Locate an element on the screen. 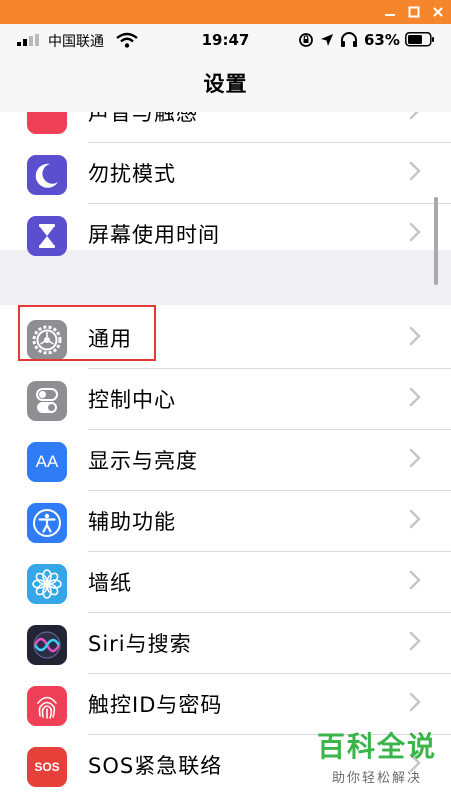 The image size is (451, 800). switches-icon is located at coordinates (47, 401).